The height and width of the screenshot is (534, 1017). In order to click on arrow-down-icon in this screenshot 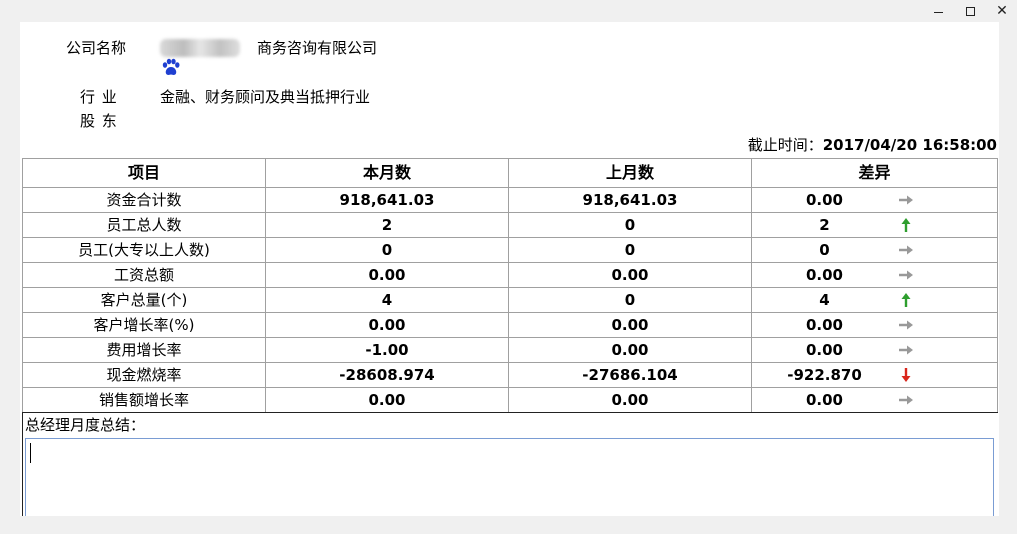, I will do `click(906, 375)`.